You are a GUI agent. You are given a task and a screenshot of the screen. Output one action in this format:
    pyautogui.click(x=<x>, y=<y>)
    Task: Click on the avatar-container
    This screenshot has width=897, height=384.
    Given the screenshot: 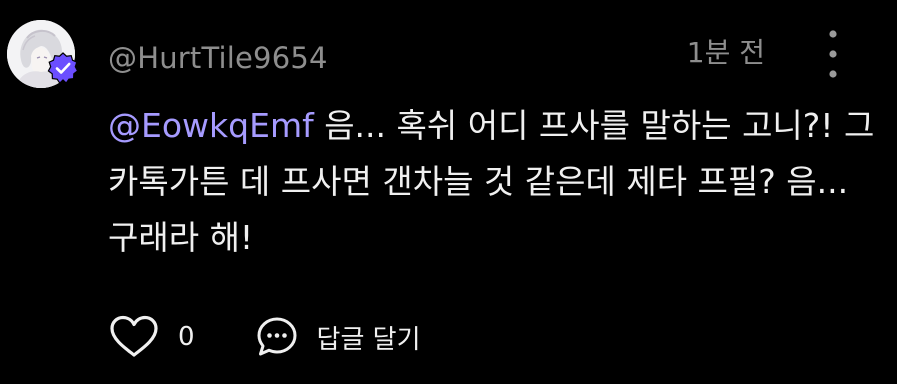 What is the action you would take?
    pyautogui.click(x=43, y=55)
    